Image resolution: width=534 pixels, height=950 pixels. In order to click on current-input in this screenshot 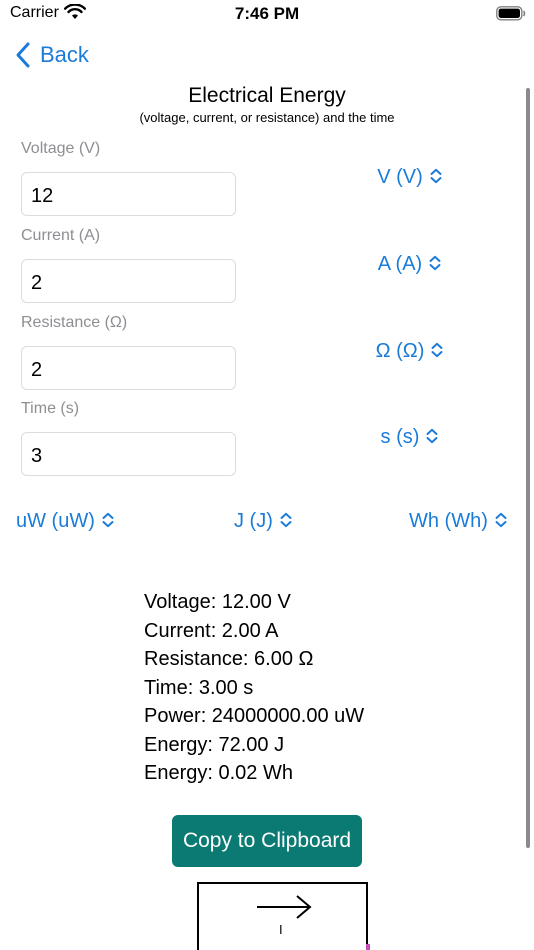, I will do `click(128, 281)`.